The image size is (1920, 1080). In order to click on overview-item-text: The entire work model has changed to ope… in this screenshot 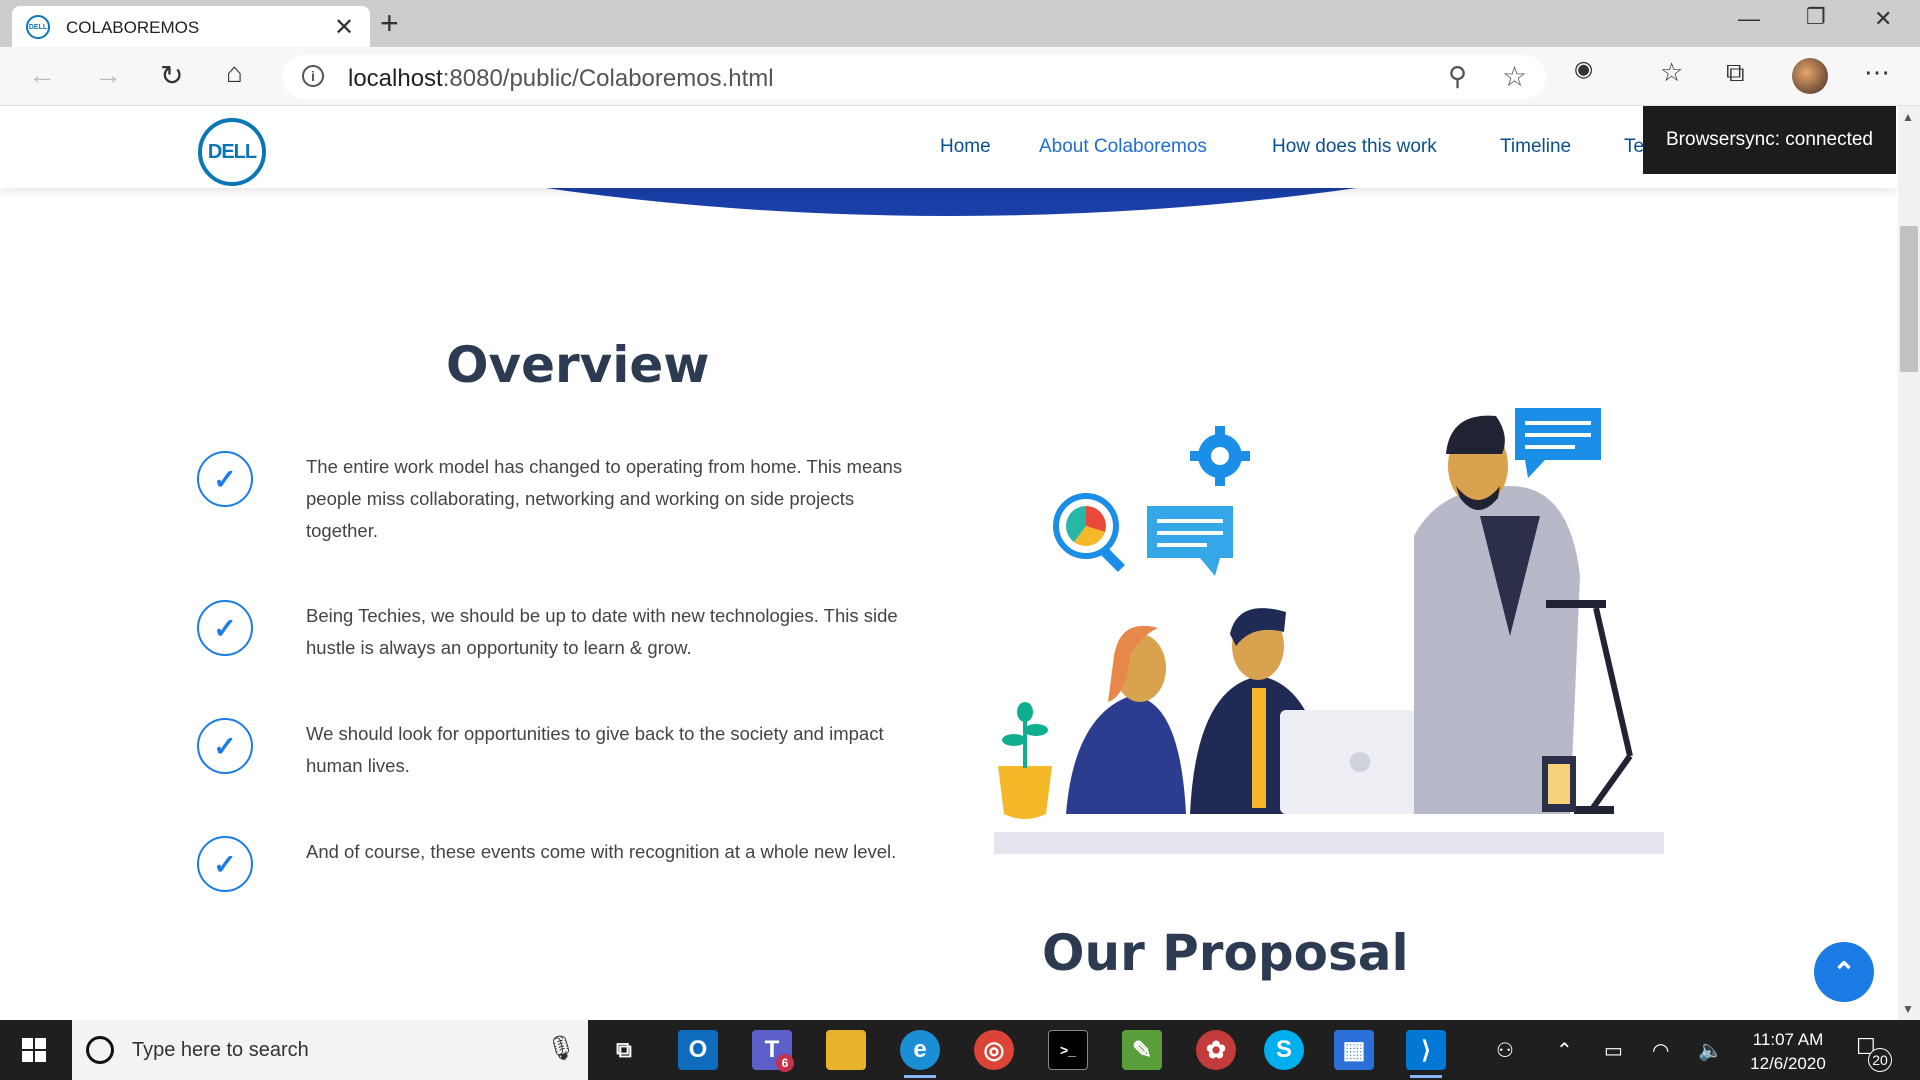, I will do `click(604, 498)`.